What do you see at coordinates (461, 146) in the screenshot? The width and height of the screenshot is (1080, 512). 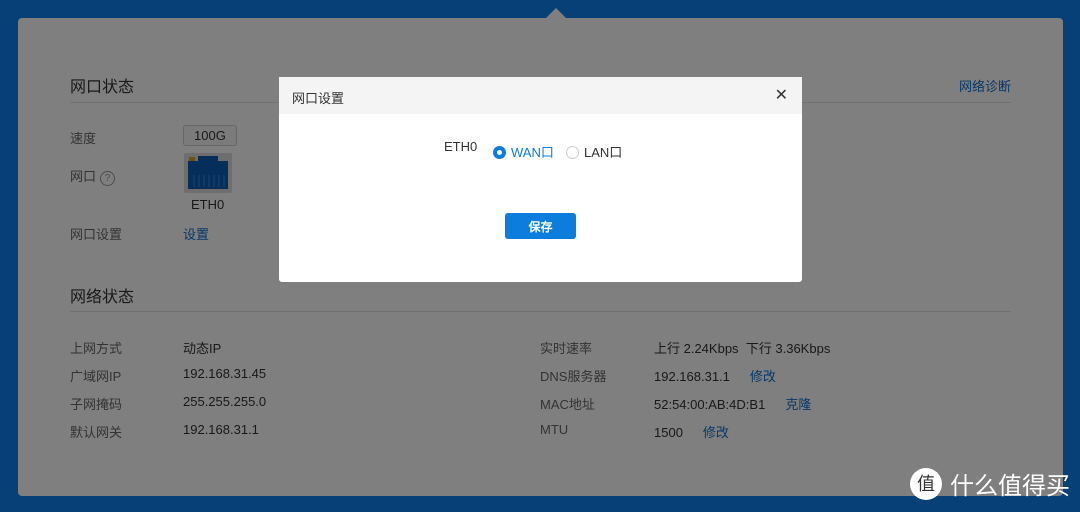 I see `port-name: ETH0` at bounding box center [461, 146].